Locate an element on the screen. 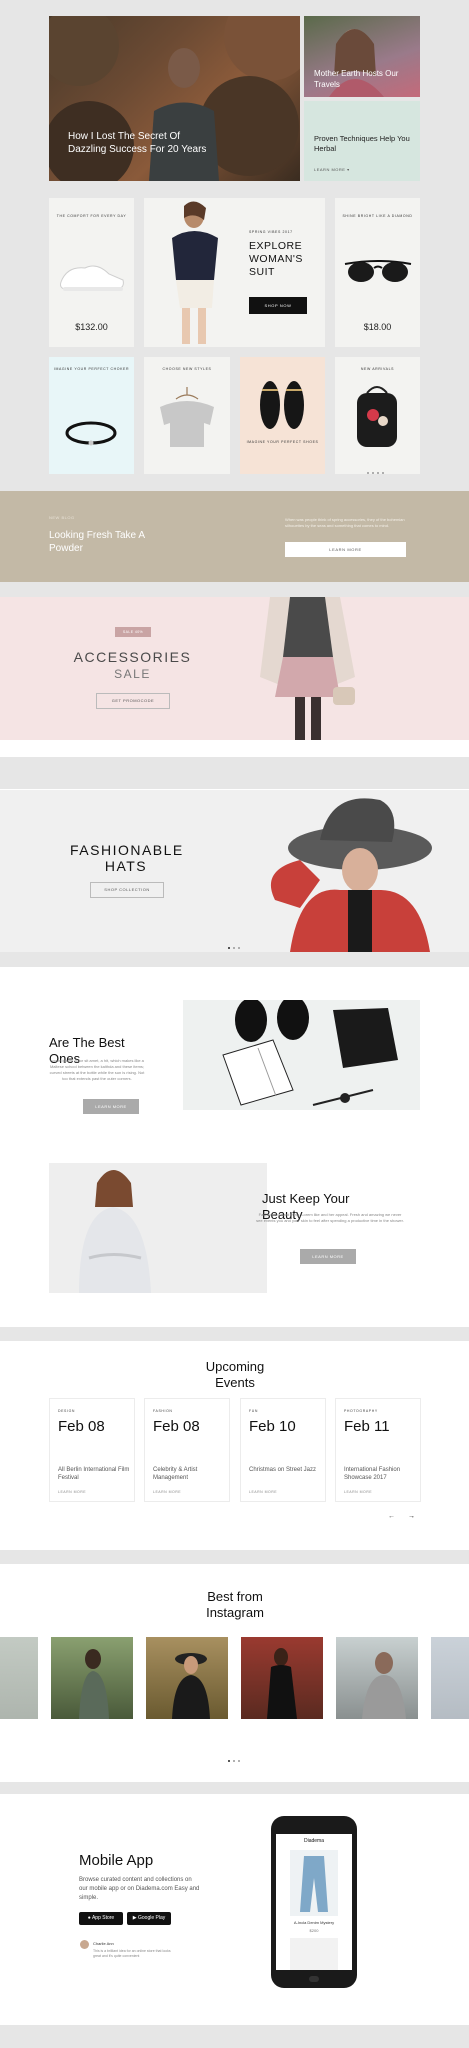 Image resolution: width=469 pixels, height=2048 pixels. product-label: IMAGINE YOUR PERFECT SHOES is located at coordinates (282, 442).